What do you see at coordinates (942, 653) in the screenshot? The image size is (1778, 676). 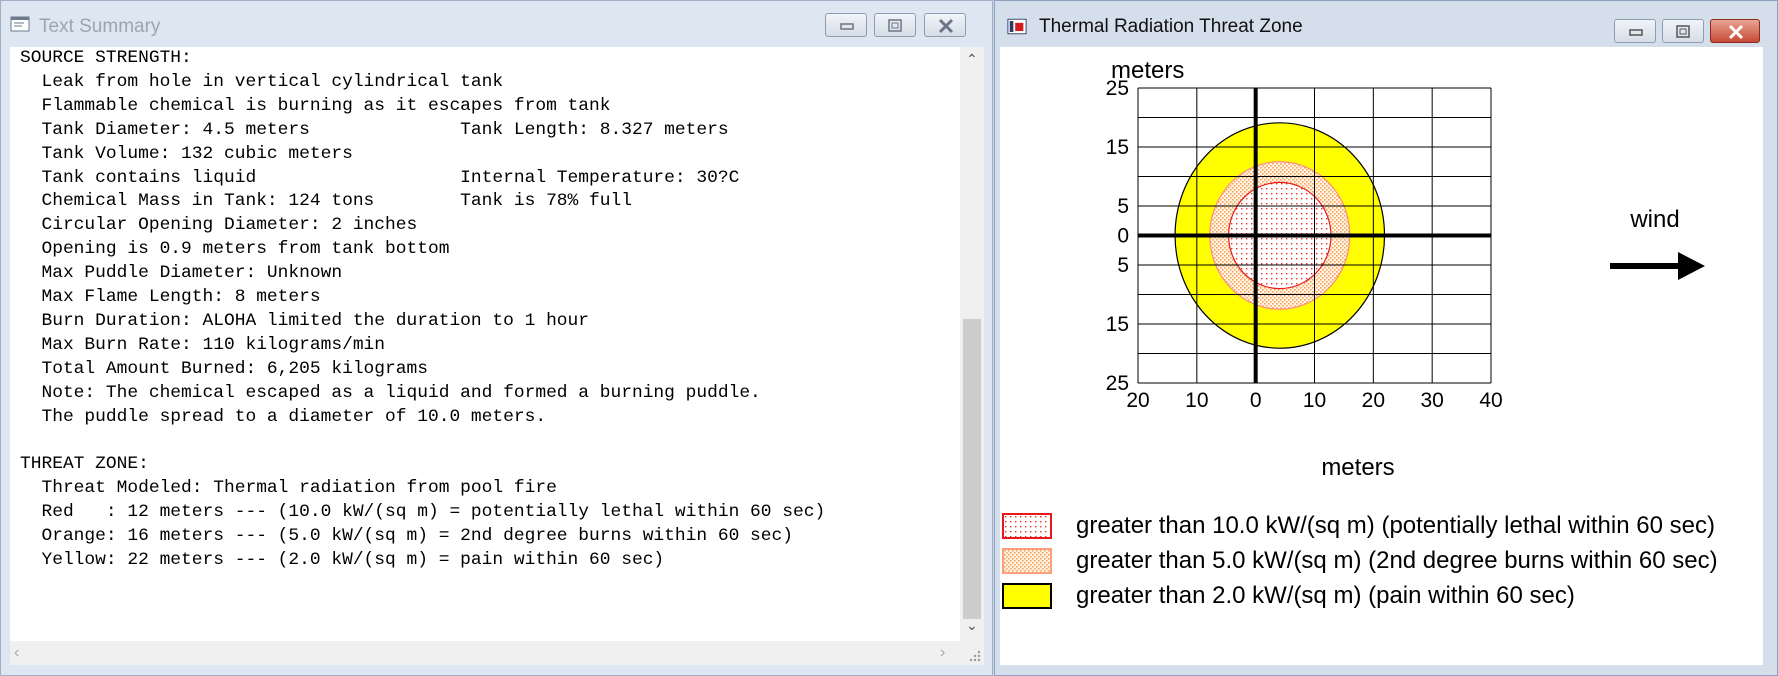 I see `scroll-right-icon: ›` at bounding box center [942, 653].